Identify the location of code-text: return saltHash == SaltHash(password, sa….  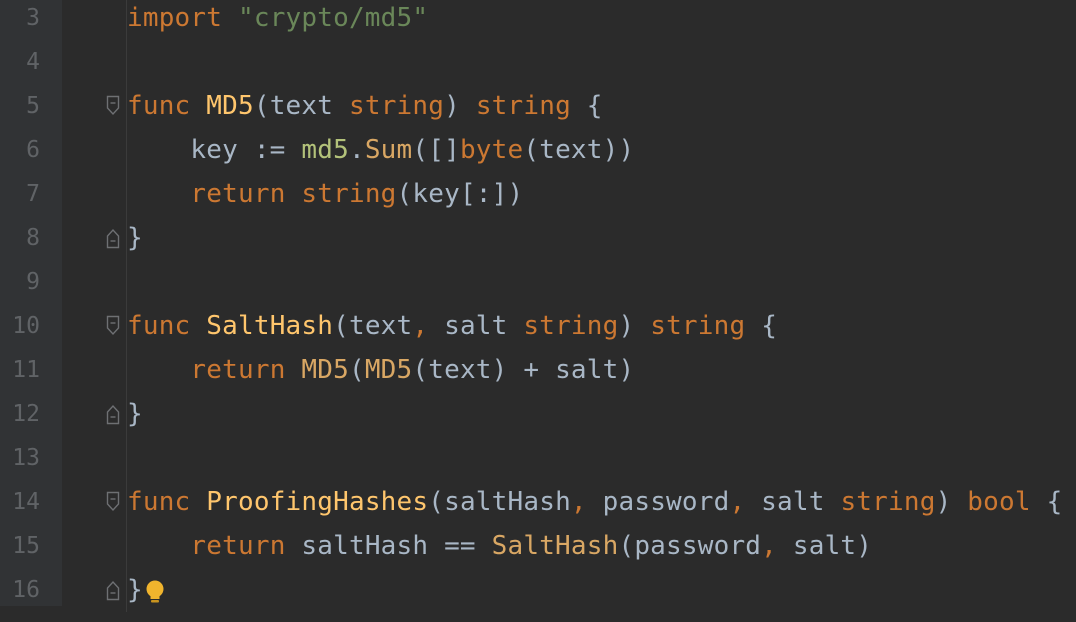
(499, 546).